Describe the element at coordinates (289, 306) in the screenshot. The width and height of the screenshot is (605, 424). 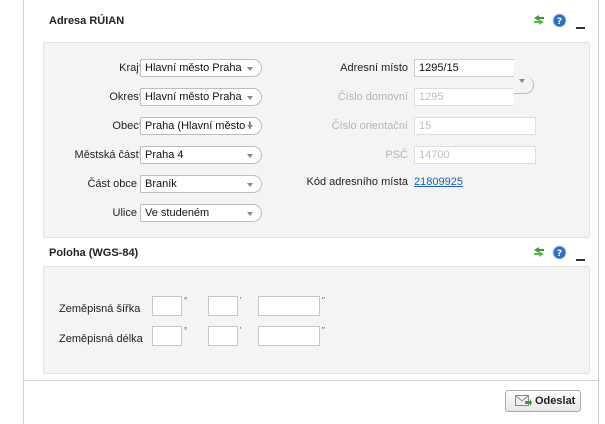
I see `latitude-seconds-input` at that location.